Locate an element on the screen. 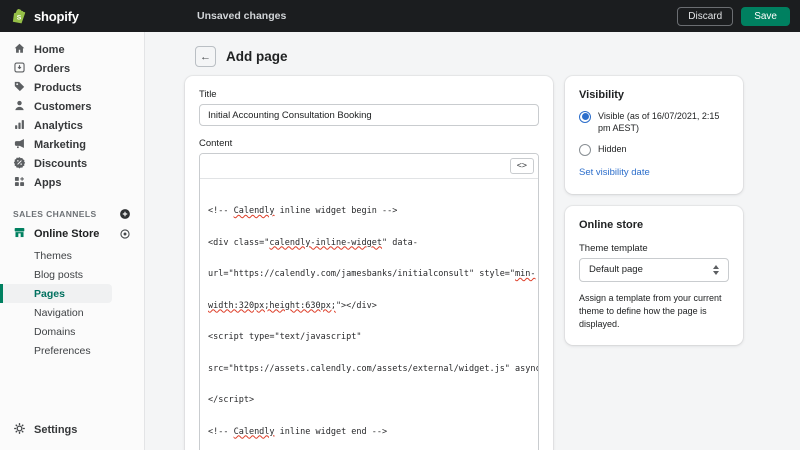  svg-text: S is located at coordinates (19, 17).